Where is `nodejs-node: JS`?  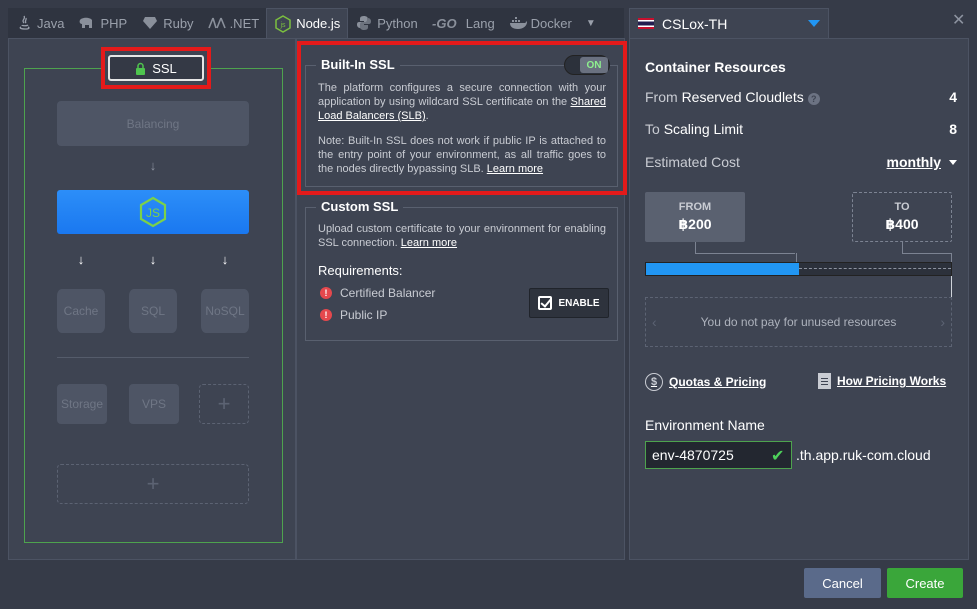 nodejs-node: JS is located at coordinates (153, 212).